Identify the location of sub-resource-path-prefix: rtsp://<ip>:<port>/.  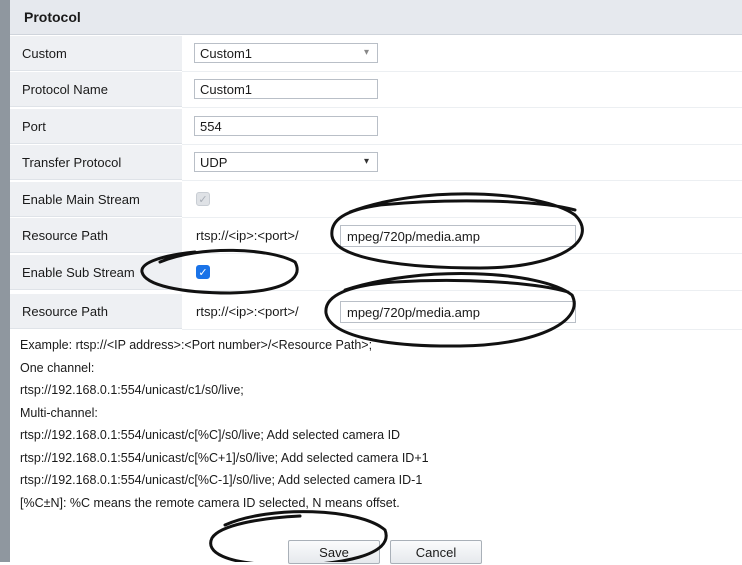
(247, 311).